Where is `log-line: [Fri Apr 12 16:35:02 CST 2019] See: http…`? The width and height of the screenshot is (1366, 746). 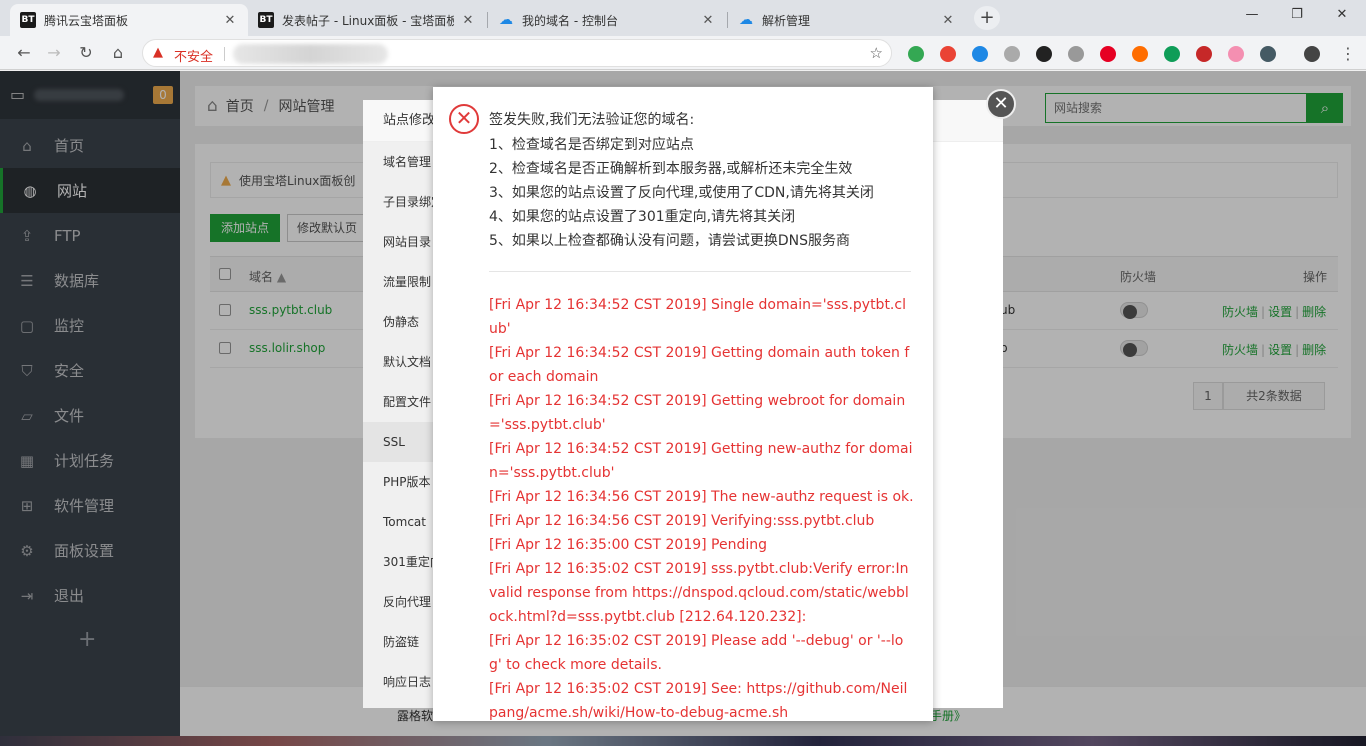 log-line: [Fri Apr 12 16:35:02 CST 2019] See: http… is located at coordinates (698, 701).